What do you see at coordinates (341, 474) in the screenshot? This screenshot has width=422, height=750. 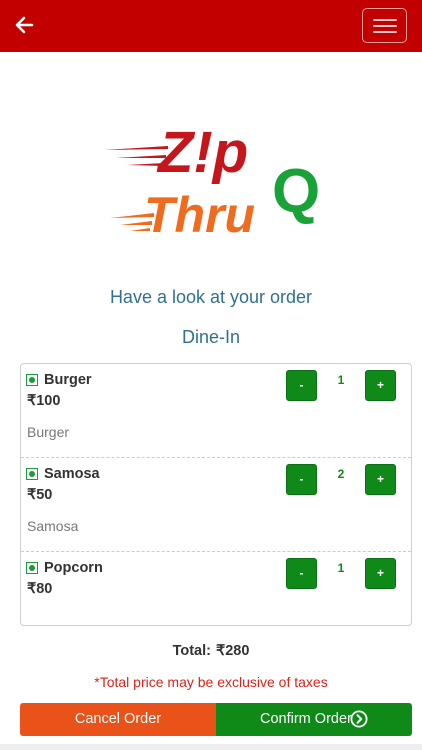 I see `item-quantity: 2` at bounding box center [341, 474].